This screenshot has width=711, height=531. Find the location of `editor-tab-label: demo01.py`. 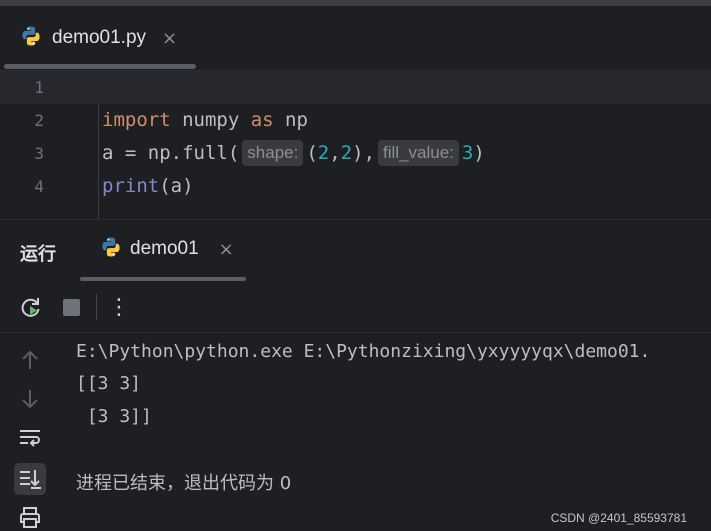

editor-tab-label: demo01.py is located at coordinates (99, 37).